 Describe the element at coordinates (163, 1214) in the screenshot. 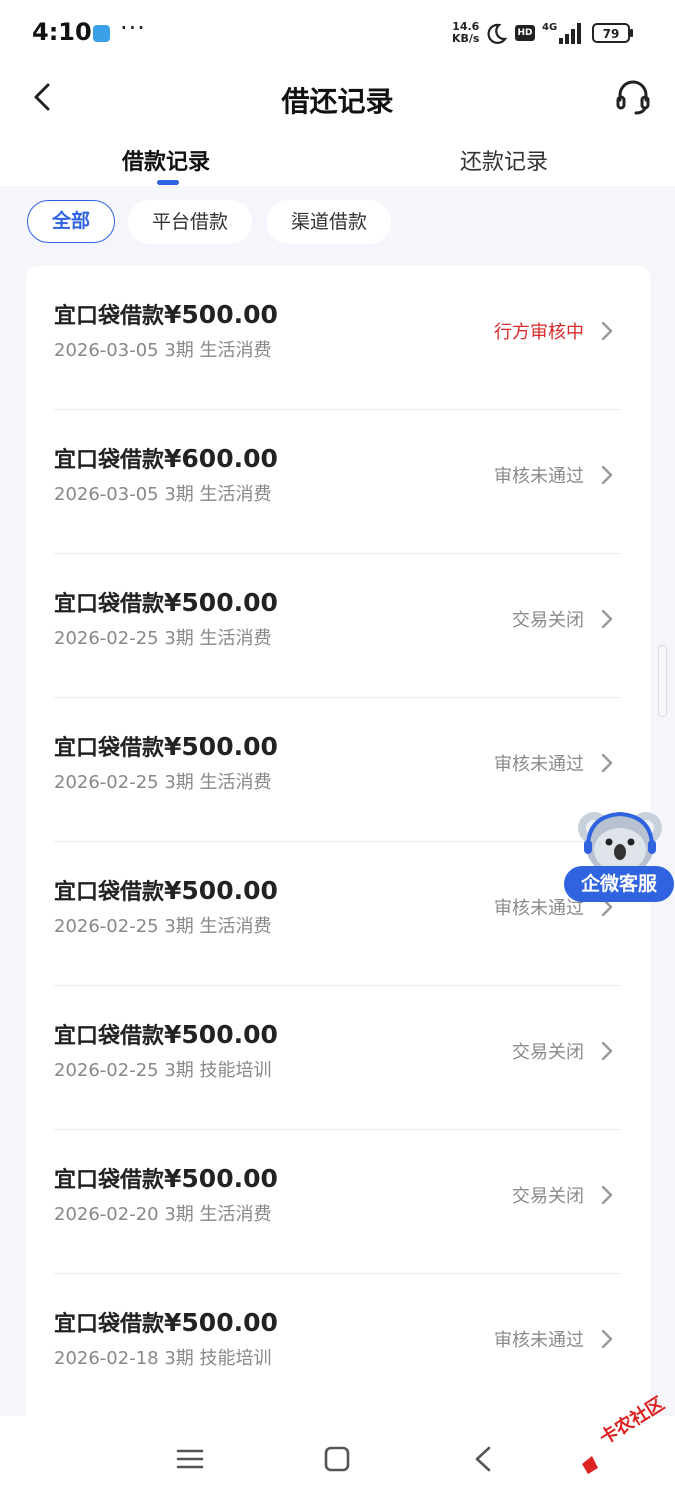

I see `record-meta: 2026-02-20 3期 生活消费` at that location.